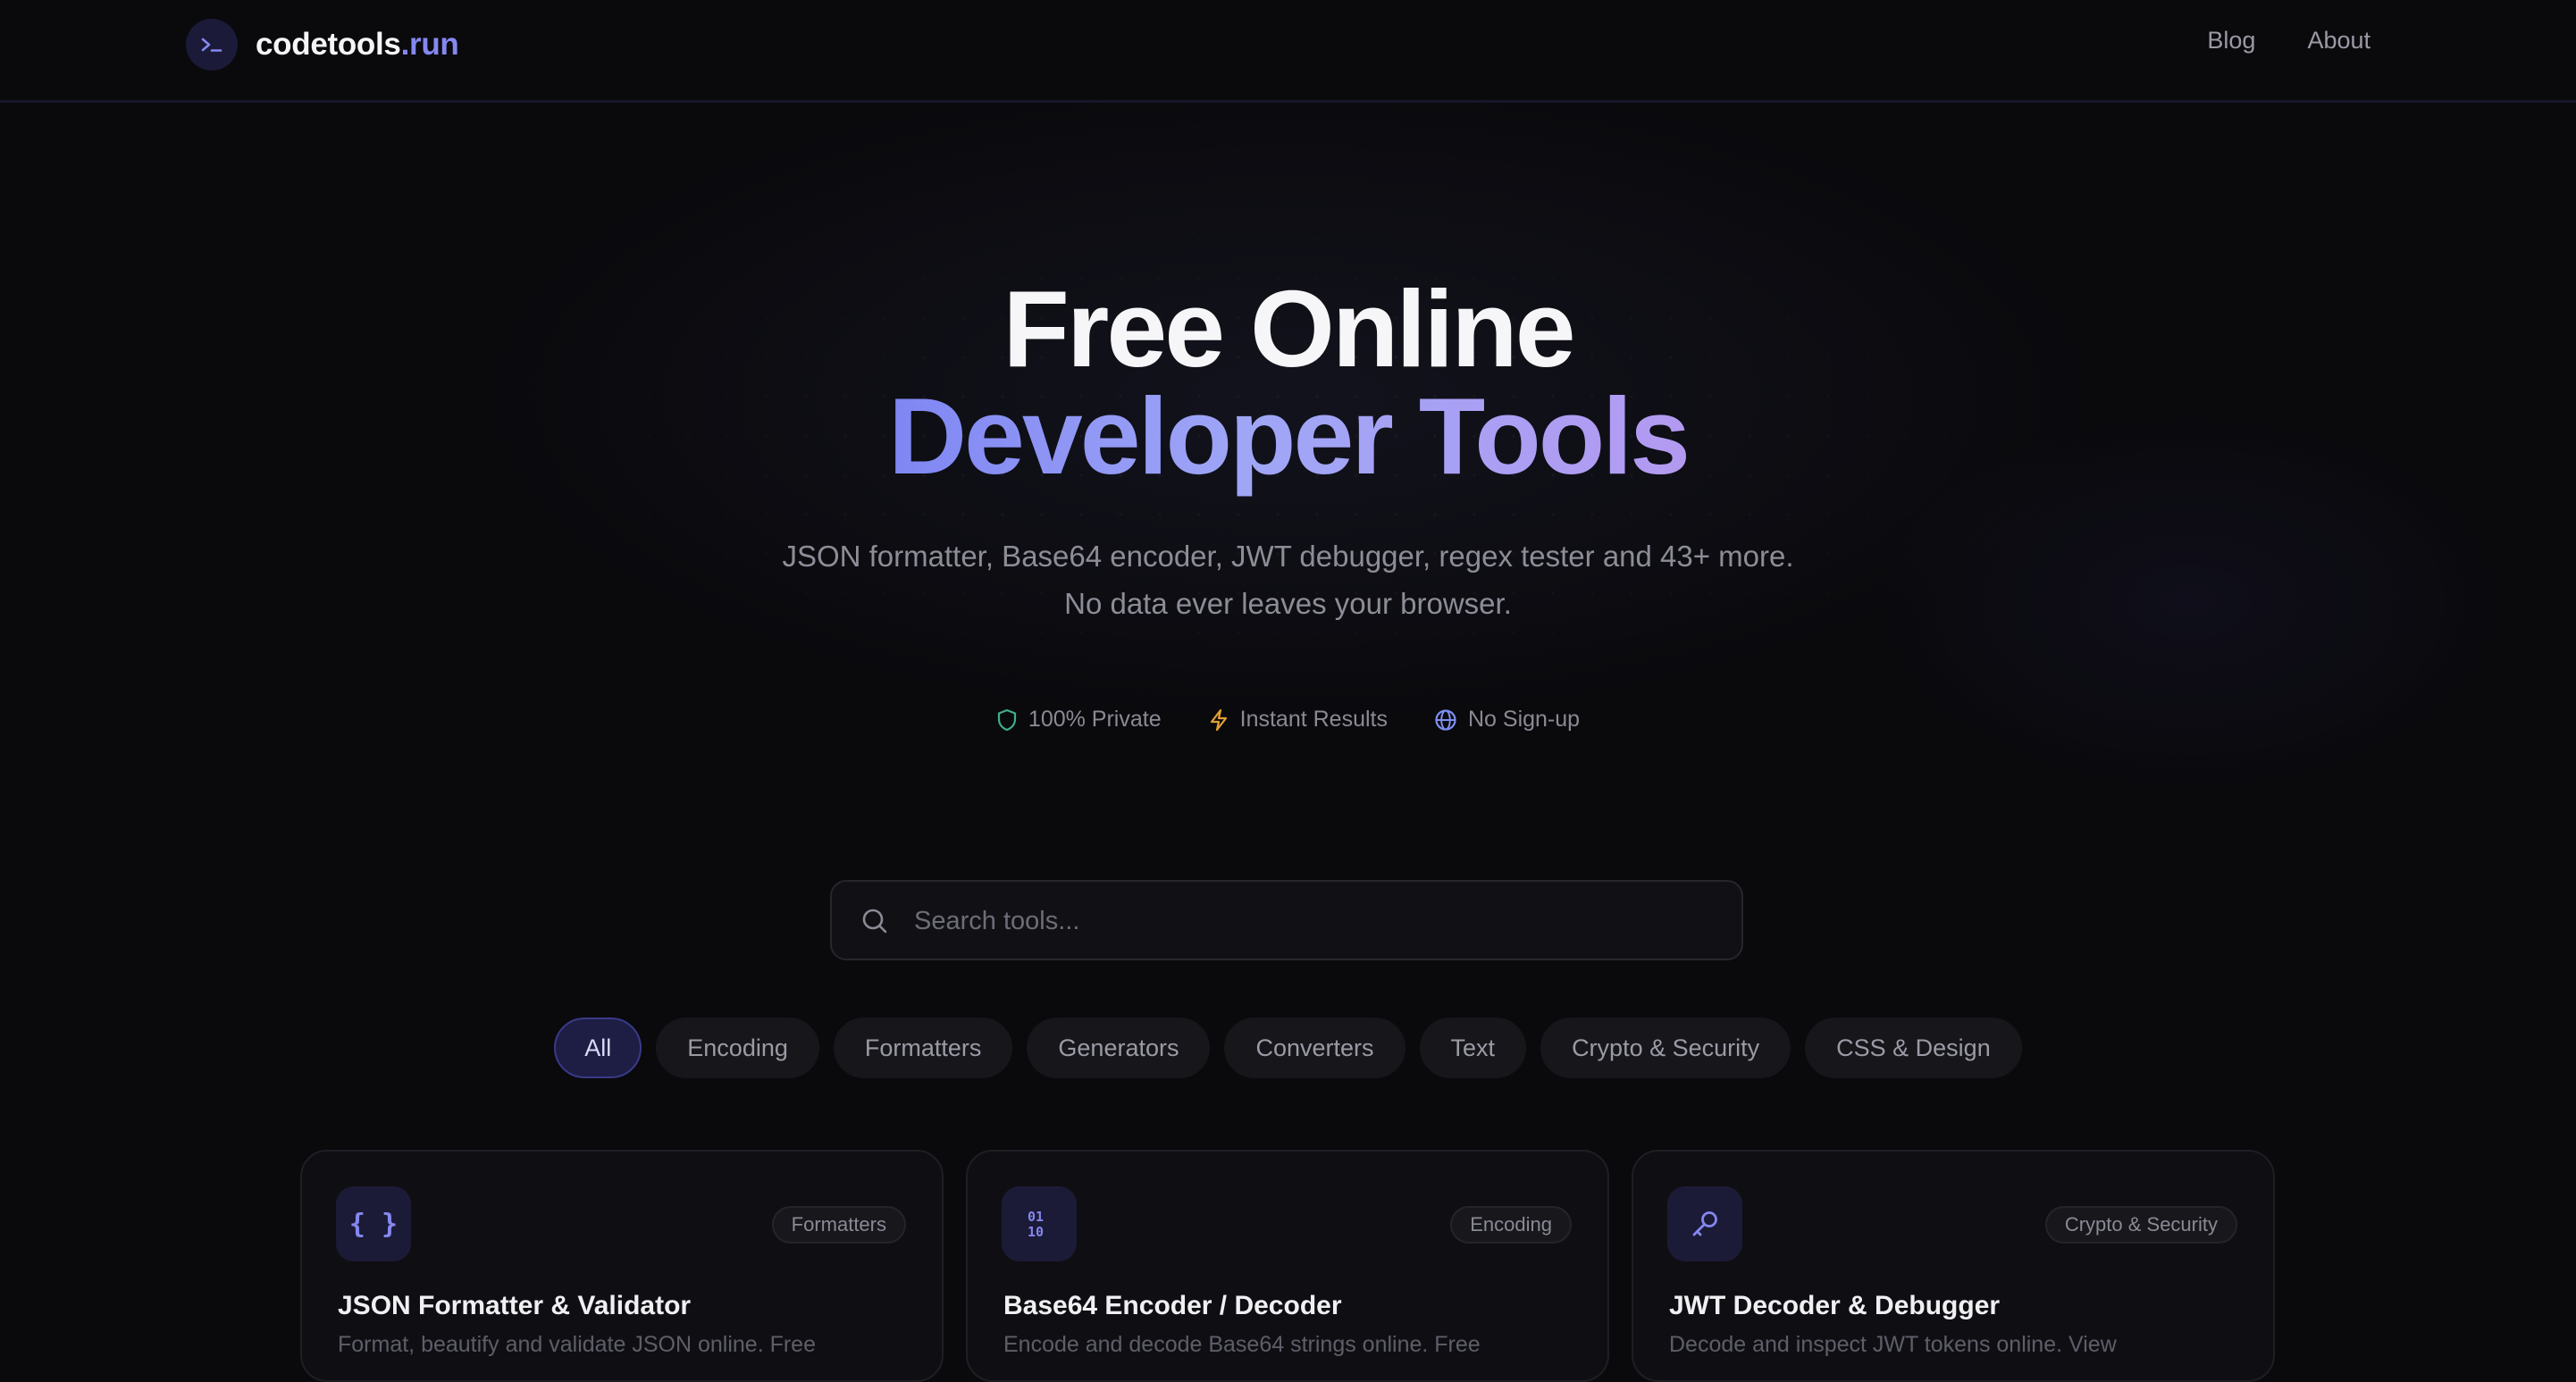 This screenshot has height=1382, width=2576. Describe the element at coordinates (1036, 1232) in the screenshot. I see `svg-text: 10` at that location.